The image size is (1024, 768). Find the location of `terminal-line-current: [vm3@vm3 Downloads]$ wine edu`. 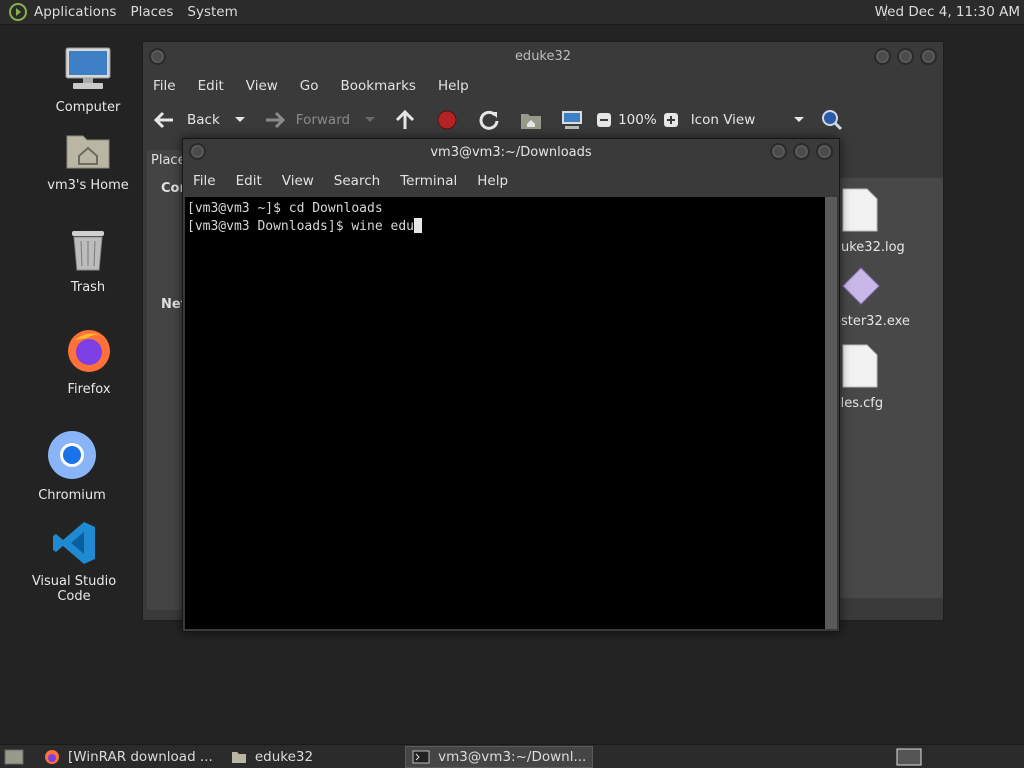

terminal-line-current: [vm3@vm3 Downloads]$ wine edu is located at coordinates (506, 227).